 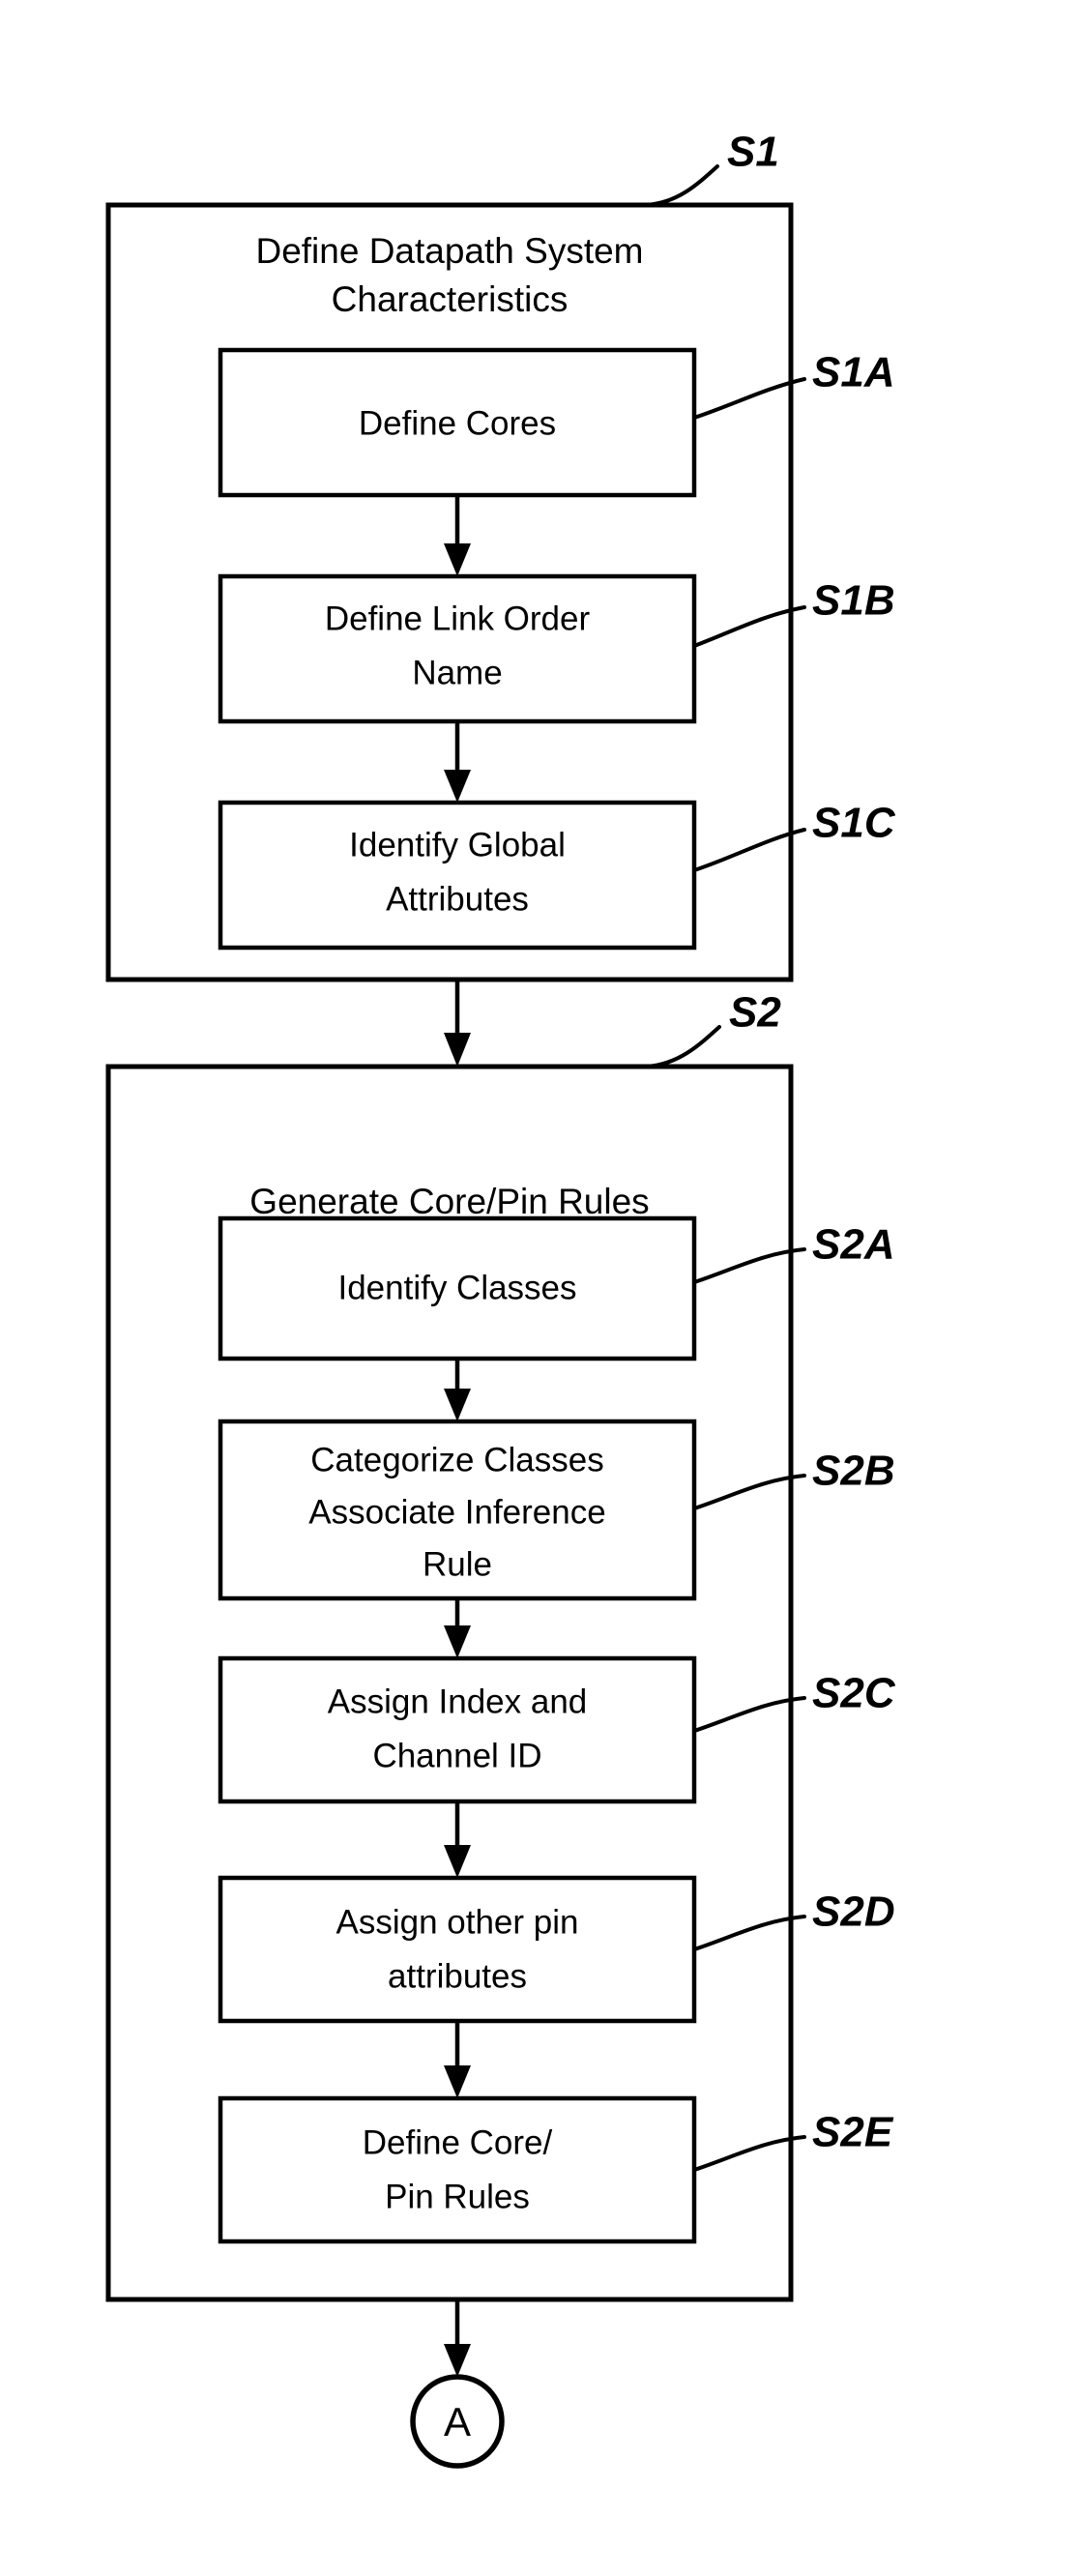 What do you see at coordinates (683, 1046) in the screenshot?
I see `stage-s2-leader-line` at bounding box center [683, 1046].